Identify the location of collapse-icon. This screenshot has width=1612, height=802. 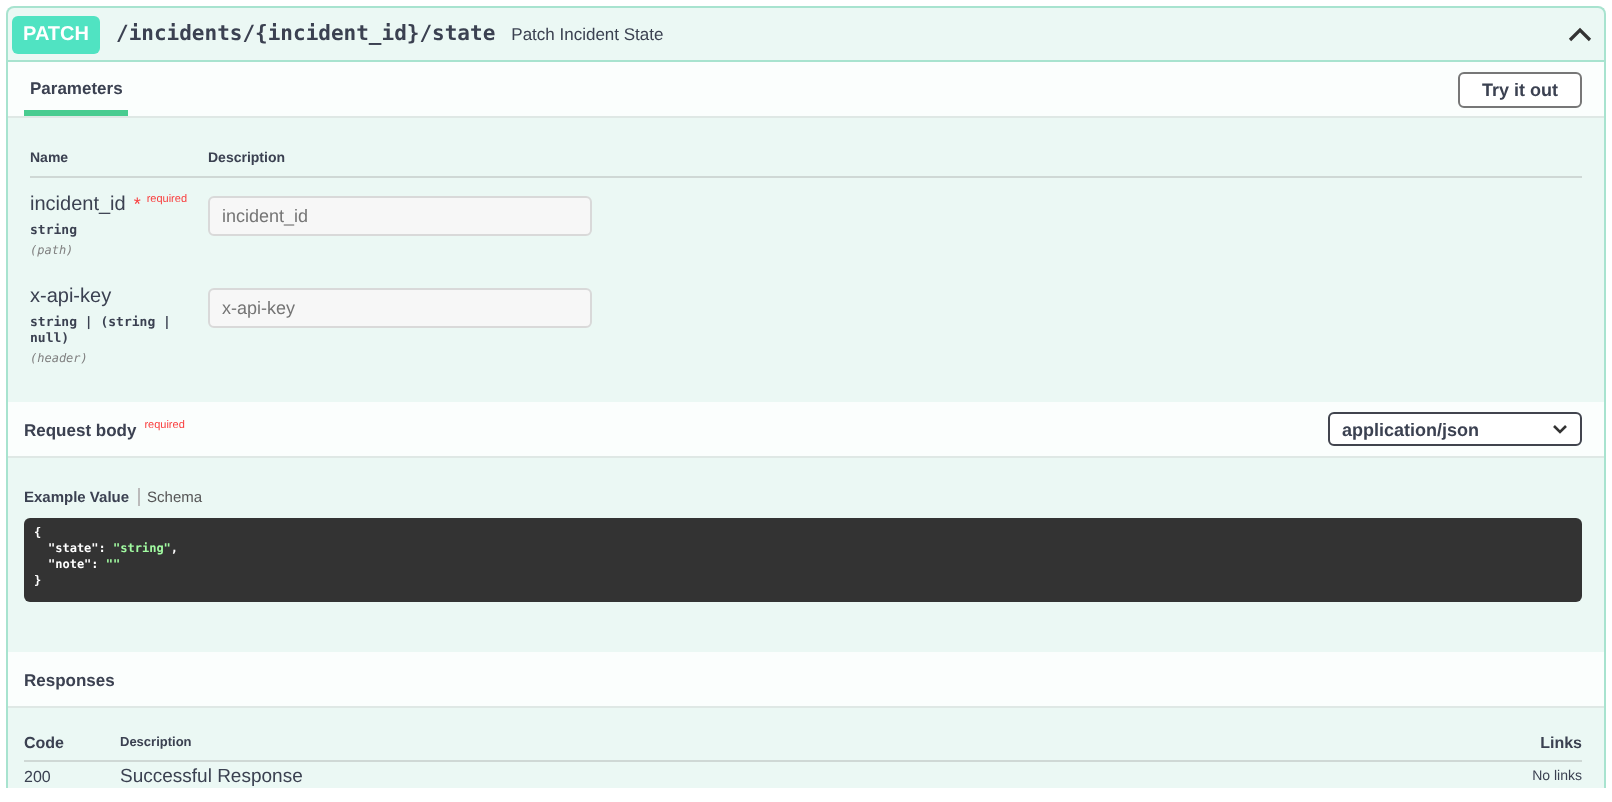
(1580, 34).